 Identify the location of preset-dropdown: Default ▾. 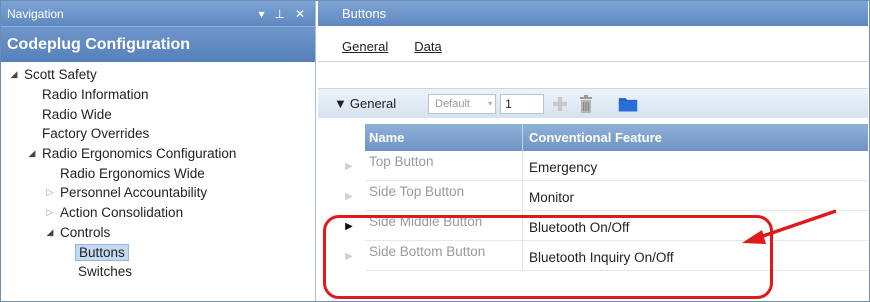
(462, 103).